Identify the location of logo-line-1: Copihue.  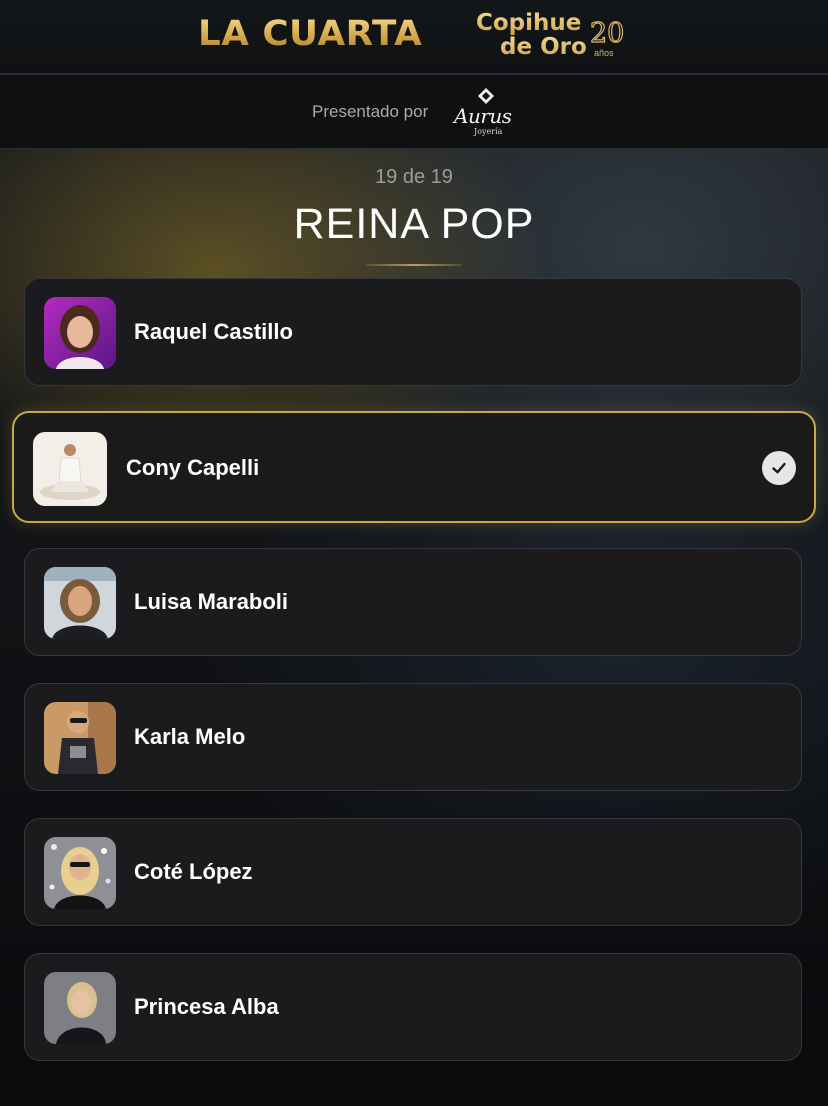
(529, 23).